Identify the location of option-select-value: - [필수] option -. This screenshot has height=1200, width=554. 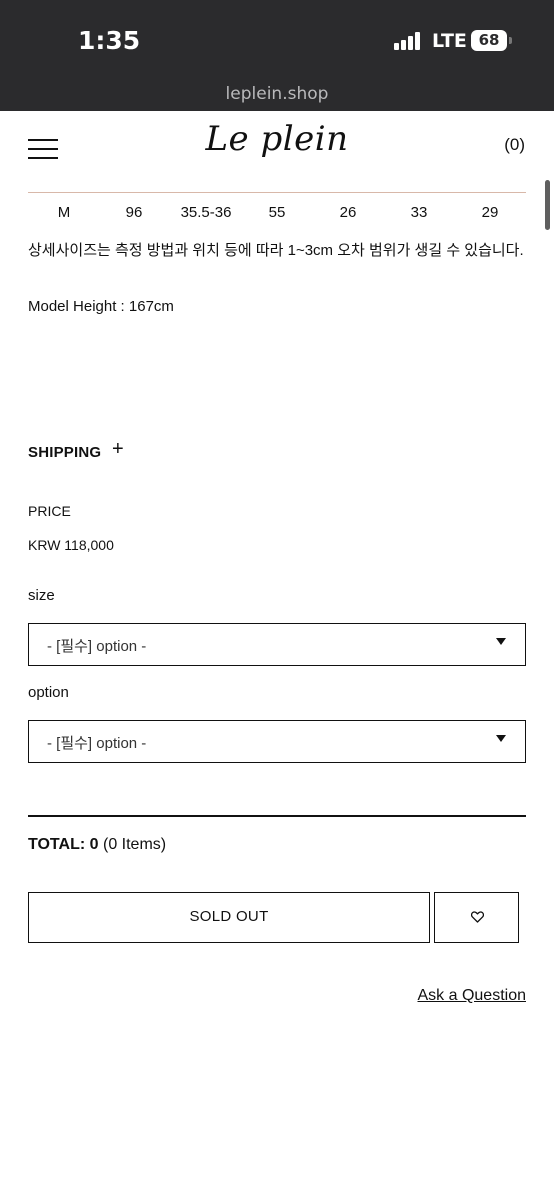
(97, 743).